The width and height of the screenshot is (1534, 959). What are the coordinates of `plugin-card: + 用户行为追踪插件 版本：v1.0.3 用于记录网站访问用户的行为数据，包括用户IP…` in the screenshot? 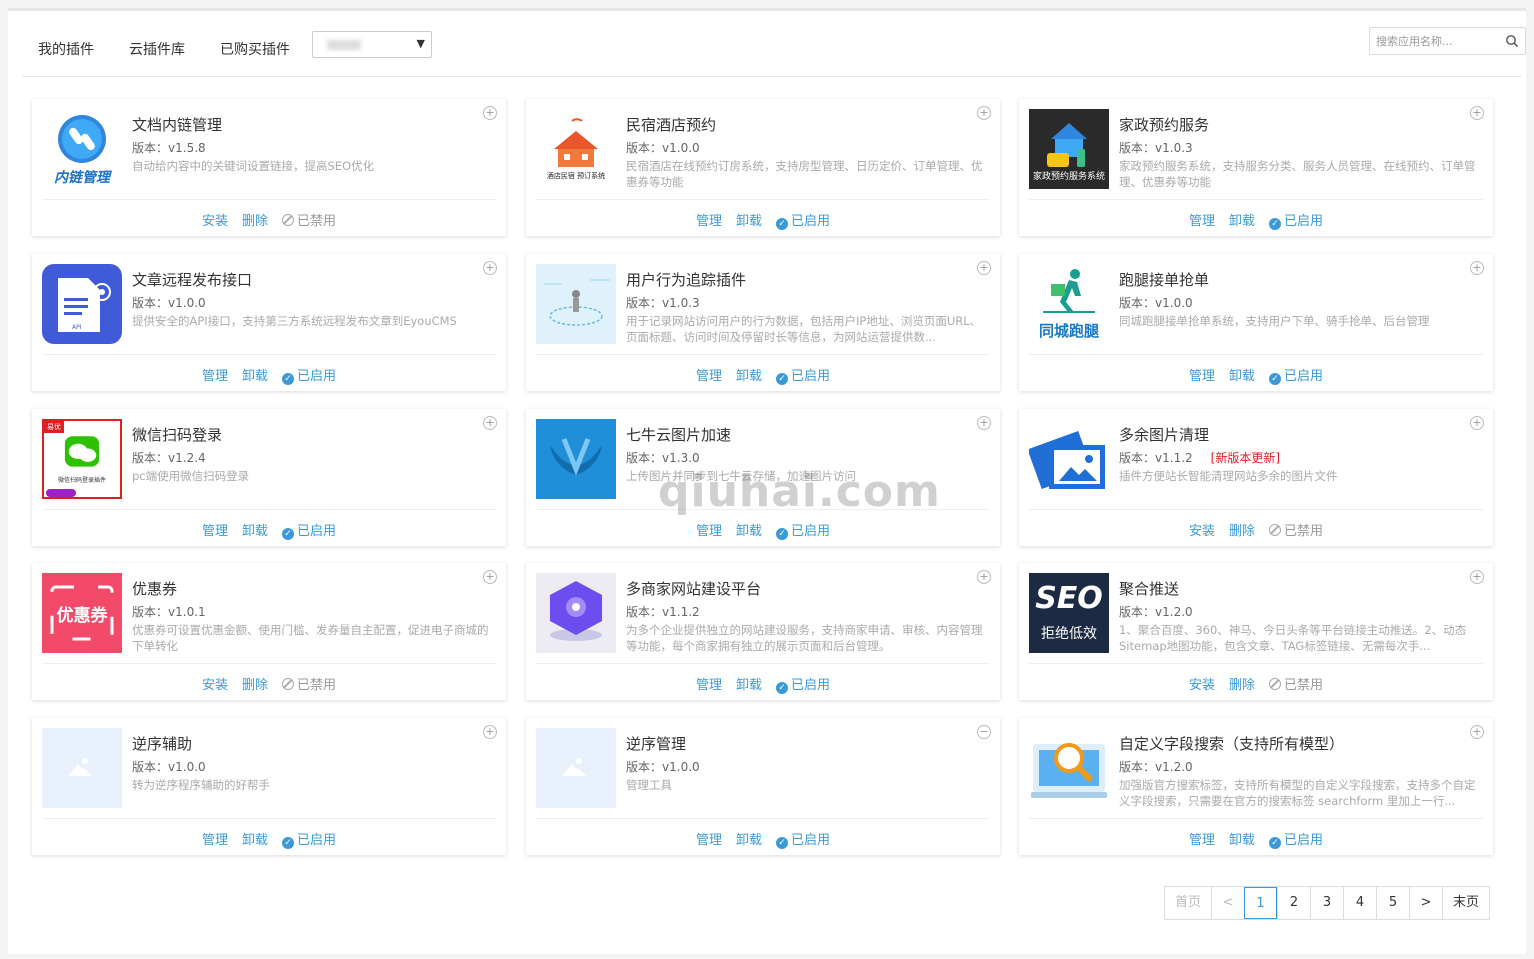 It's located at (763, 322).